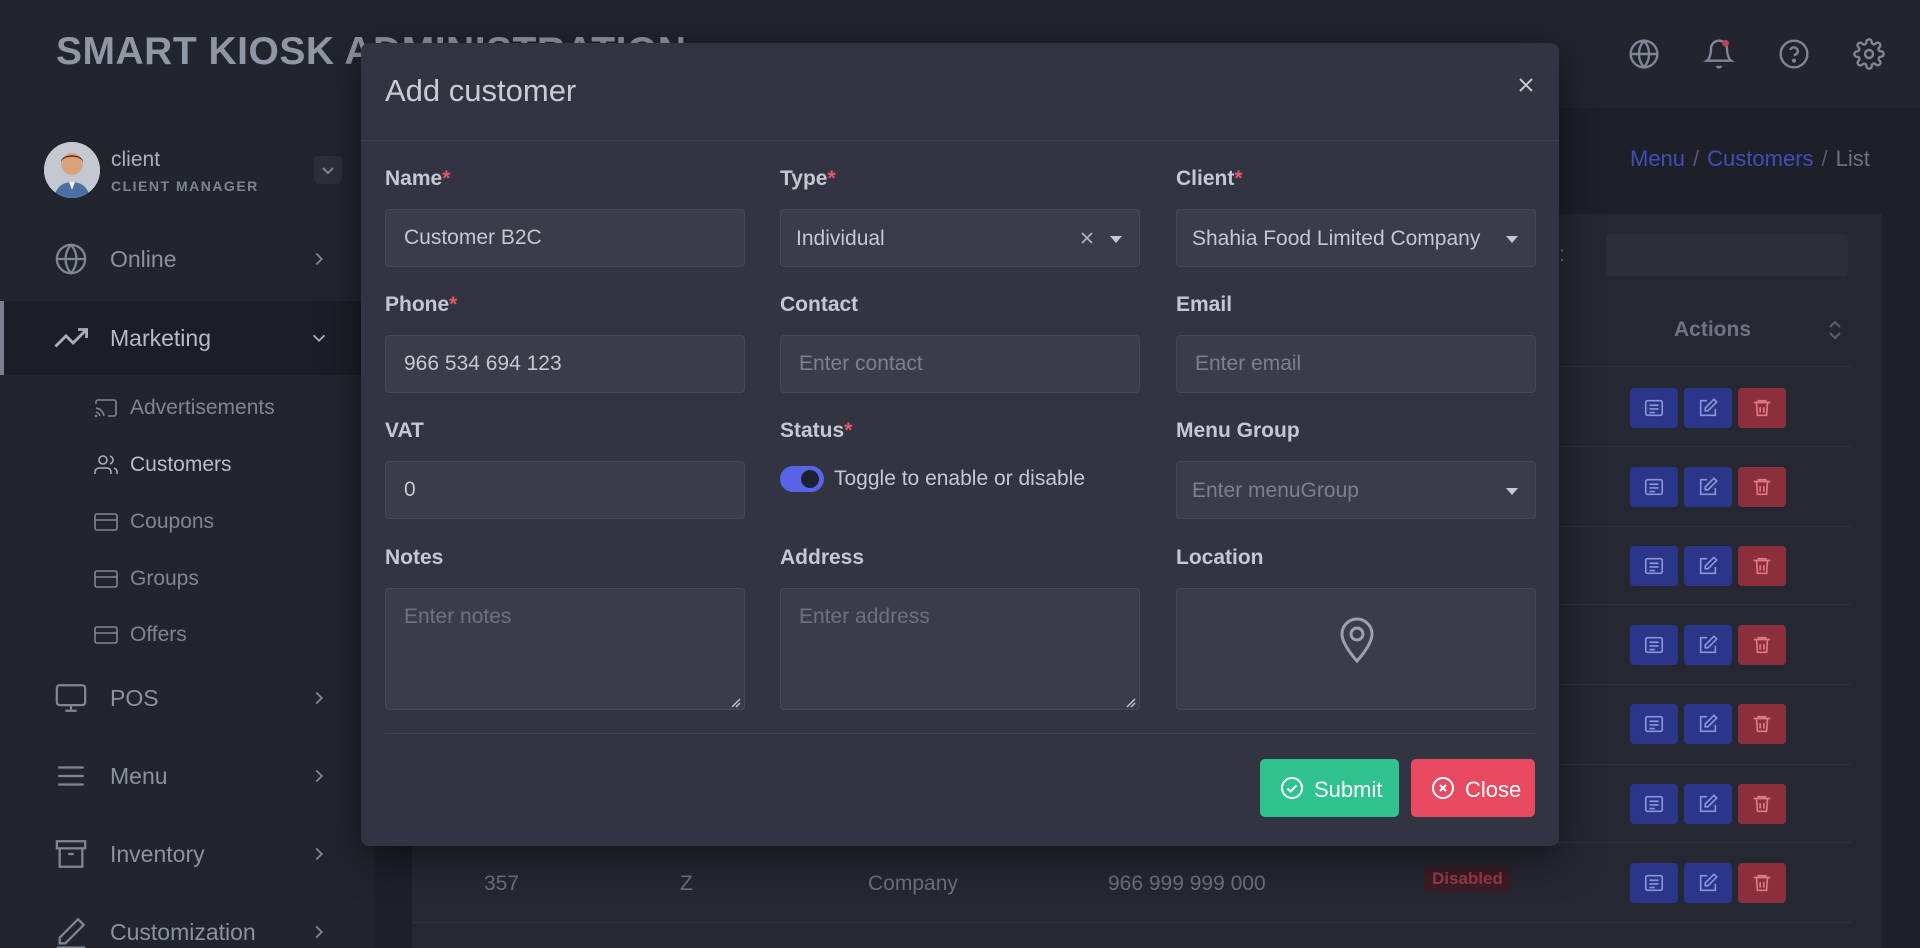 This screenshot has width=1920, height=948. I want to click on phone-label: Phone*, so click(421, 305).